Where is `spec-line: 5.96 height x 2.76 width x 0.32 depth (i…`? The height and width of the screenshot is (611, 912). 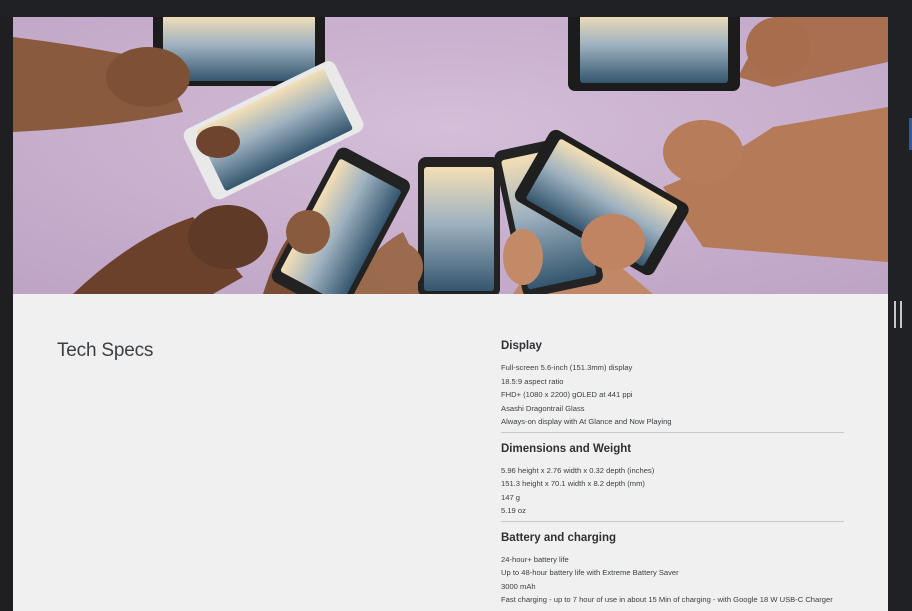 spec-line: 5.96 height x 2.76 width x 0.32 depth (i… is located at coordinates (578, 470).